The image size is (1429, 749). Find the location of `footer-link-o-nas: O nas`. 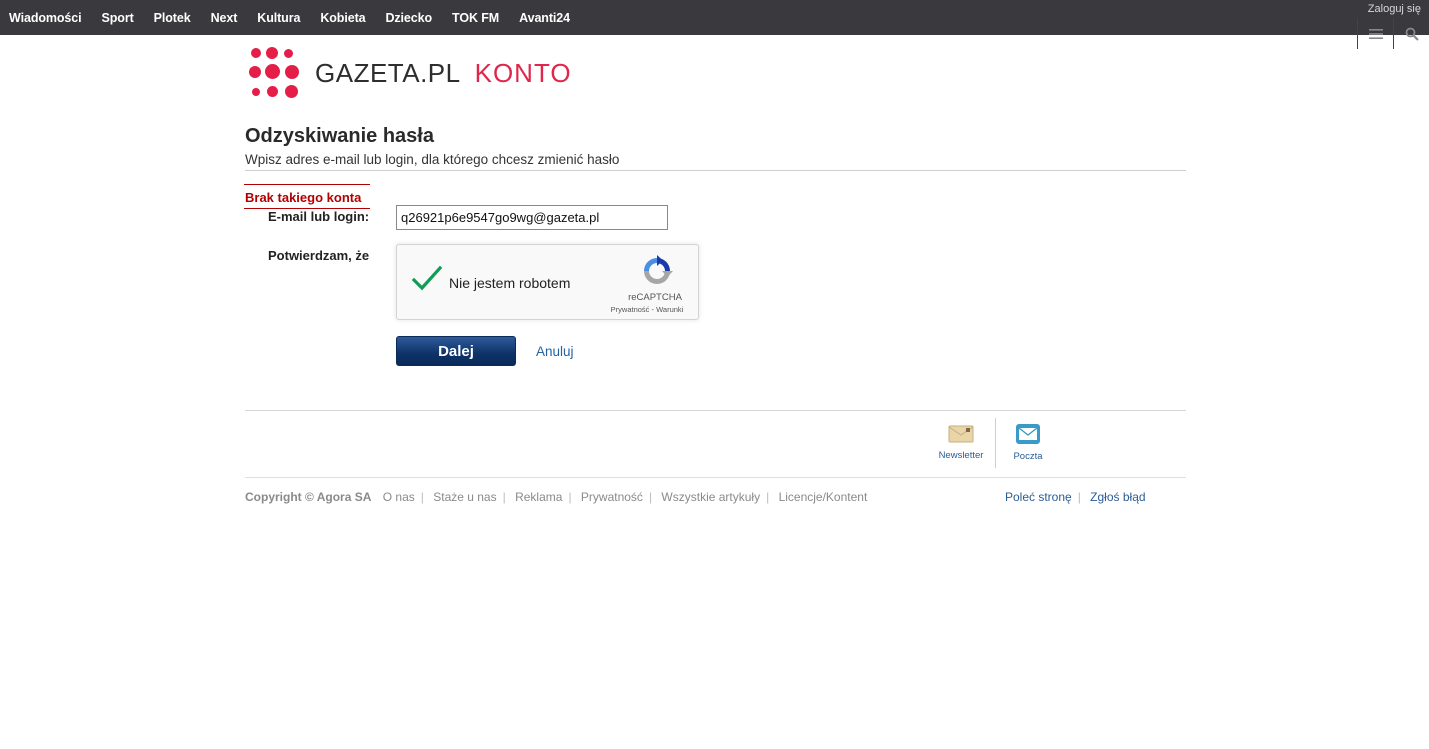

footer-link-o-nas: O nas is located at coordinates (399, 497).